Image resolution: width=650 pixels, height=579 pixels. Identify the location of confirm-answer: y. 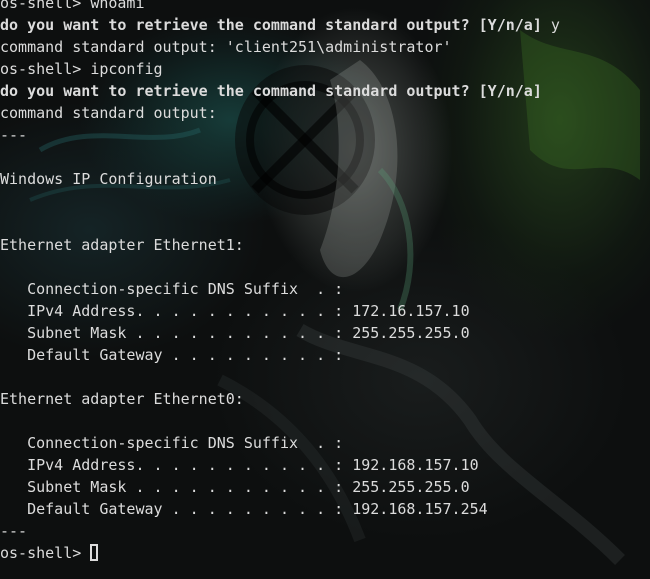
(555, 25).